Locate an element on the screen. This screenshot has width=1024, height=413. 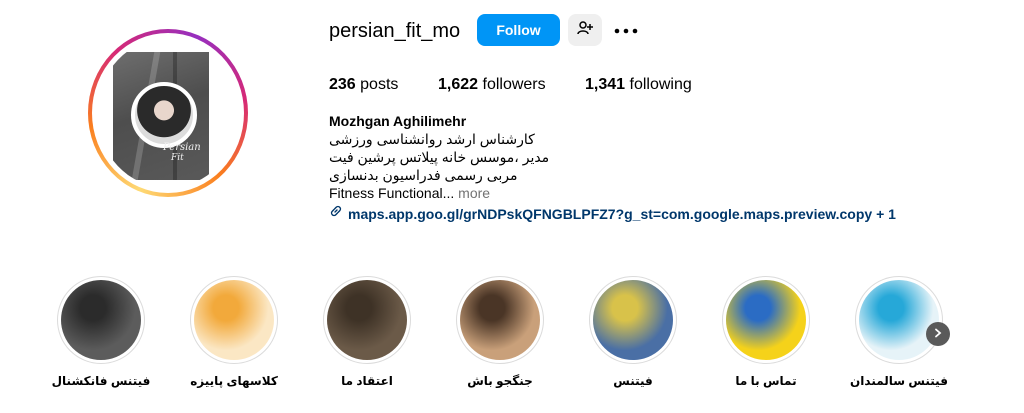
highlight-label: فیتنس سالمندان is located at coordinates (899, 381).